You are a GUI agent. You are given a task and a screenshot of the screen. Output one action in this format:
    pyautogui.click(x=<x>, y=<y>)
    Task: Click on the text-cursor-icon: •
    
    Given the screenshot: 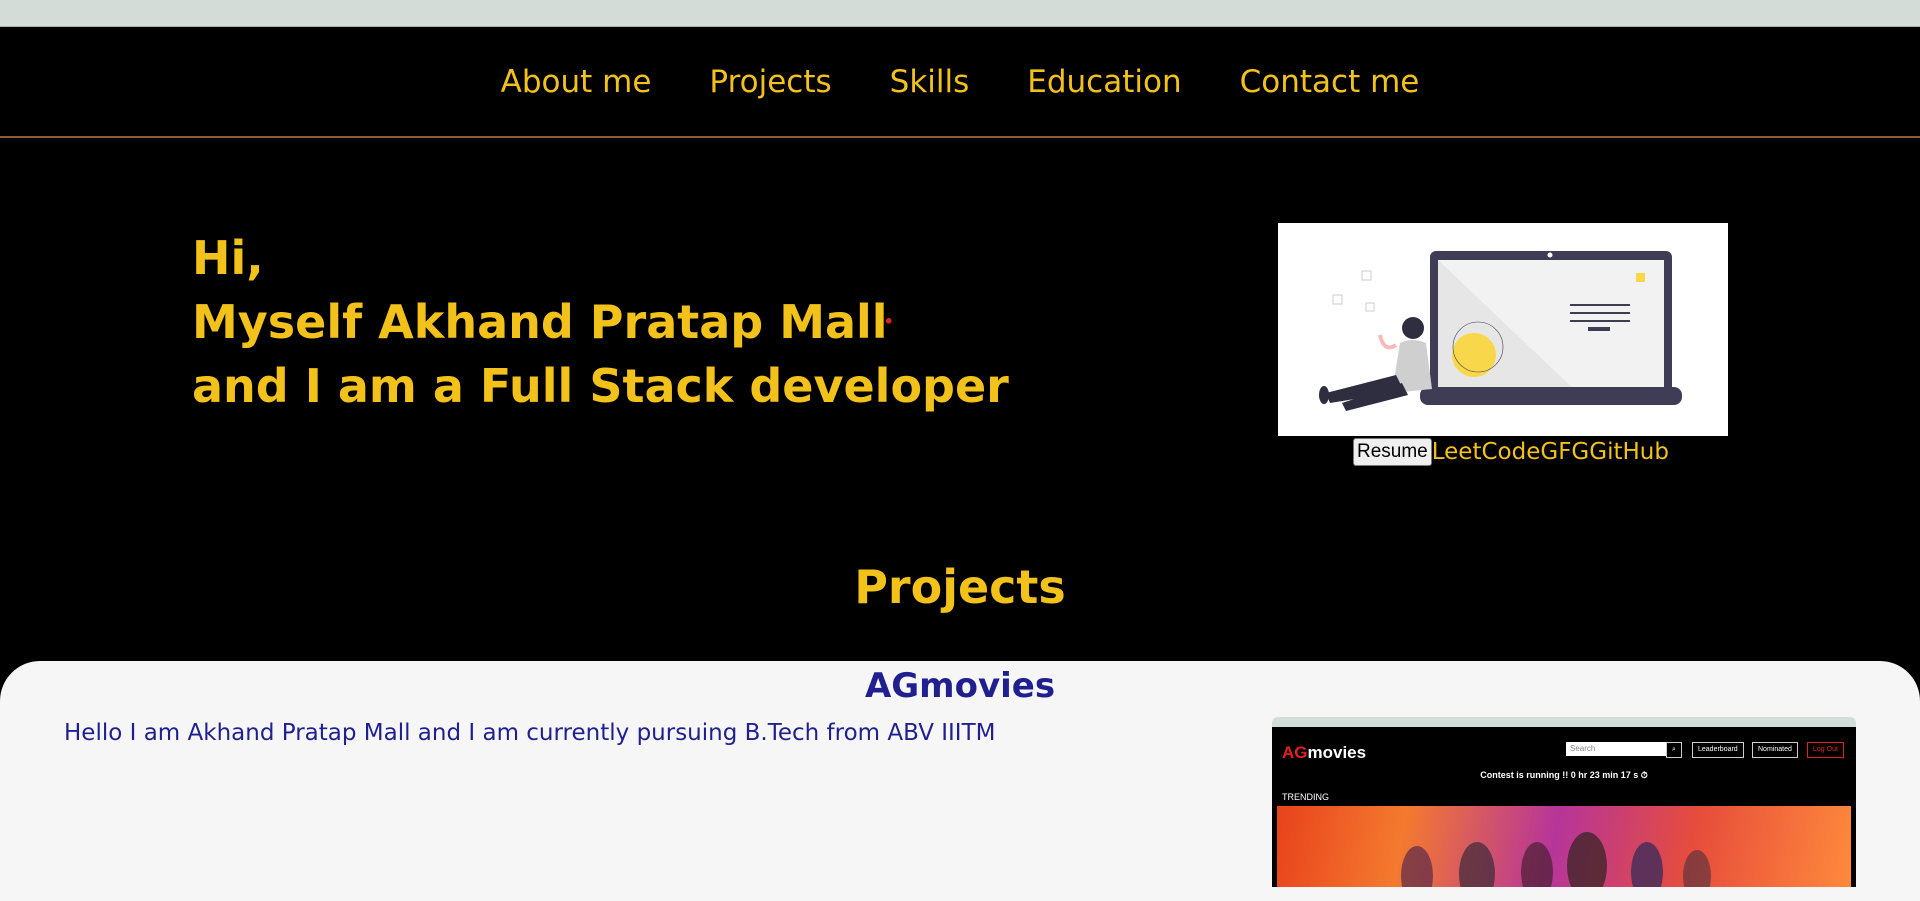 What is the action you would take?
    pyautogui.click(x=888, y=321)
    